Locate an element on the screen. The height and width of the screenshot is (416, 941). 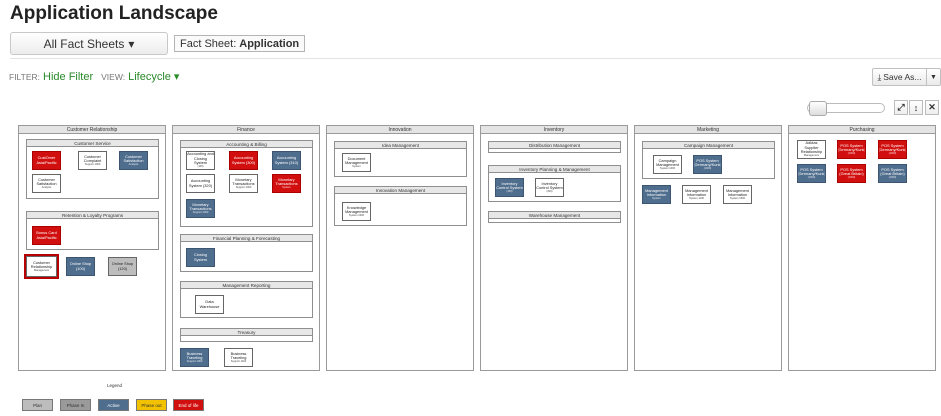
filter-bar: FILTER: Hide Filter VIEW: Lifecycle ▾ is located at coordinates (94, 77).